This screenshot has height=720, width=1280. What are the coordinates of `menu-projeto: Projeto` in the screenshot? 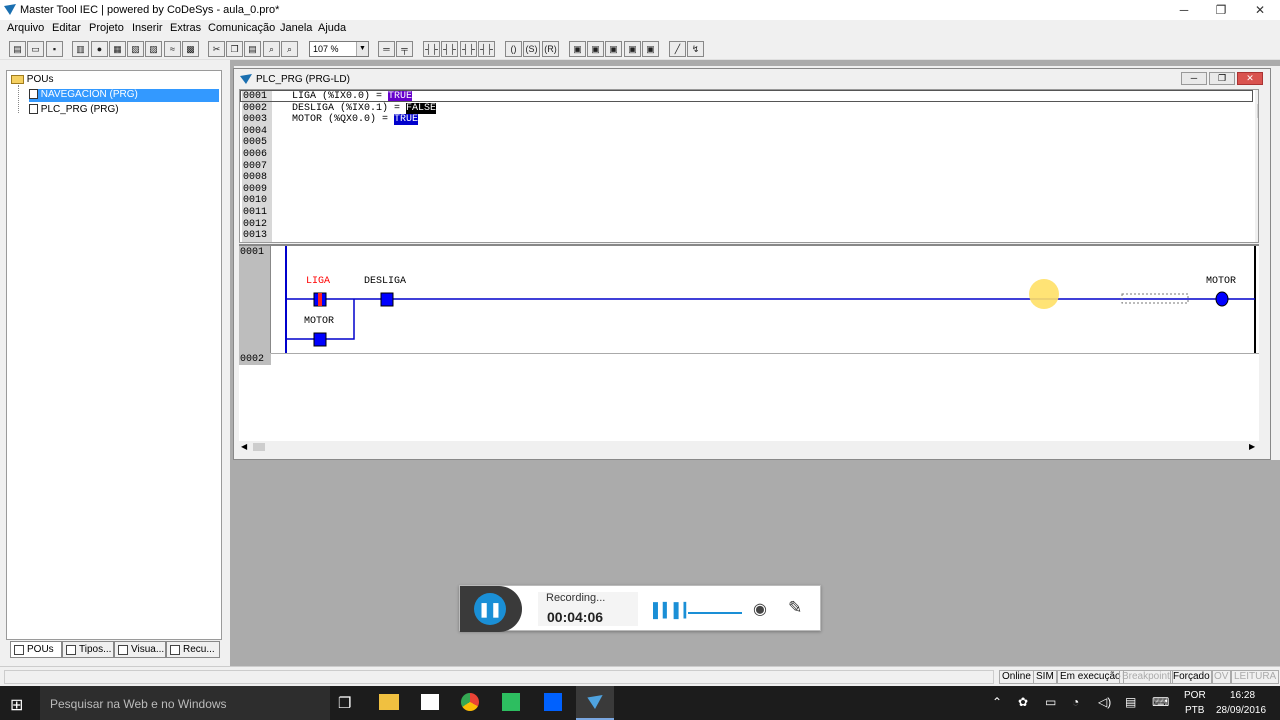 It's located at (106, 28).